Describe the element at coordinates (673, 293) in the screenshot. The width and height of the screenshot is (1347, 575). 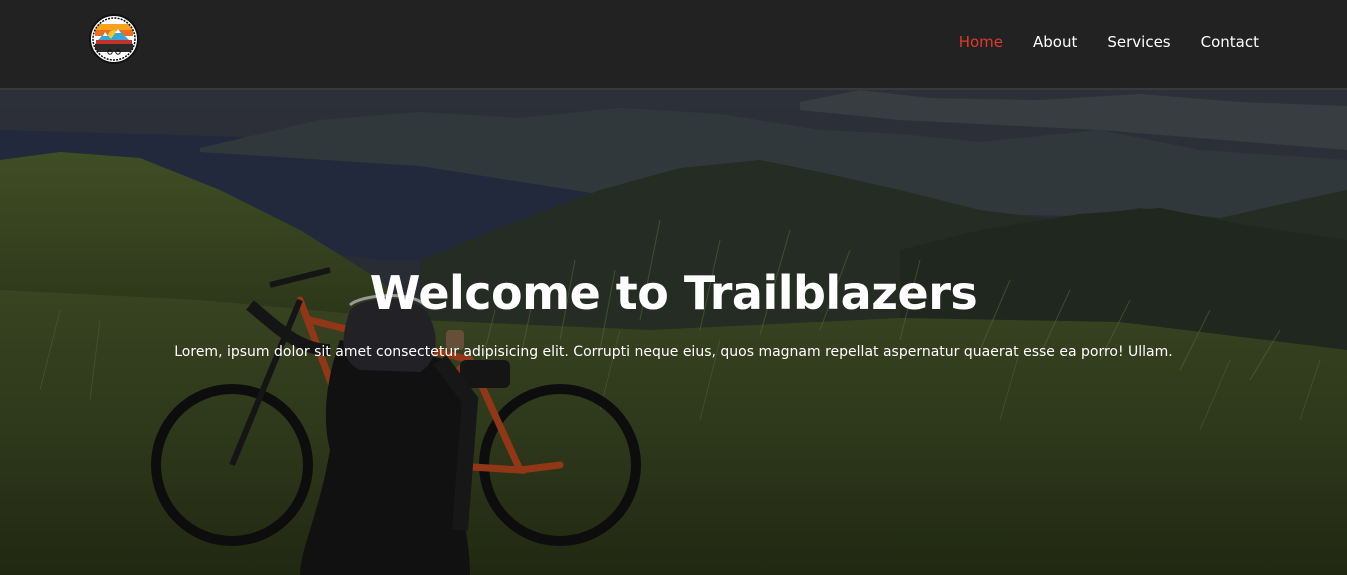
I see `hero-title: Welcome to Trailblazers` at that location.